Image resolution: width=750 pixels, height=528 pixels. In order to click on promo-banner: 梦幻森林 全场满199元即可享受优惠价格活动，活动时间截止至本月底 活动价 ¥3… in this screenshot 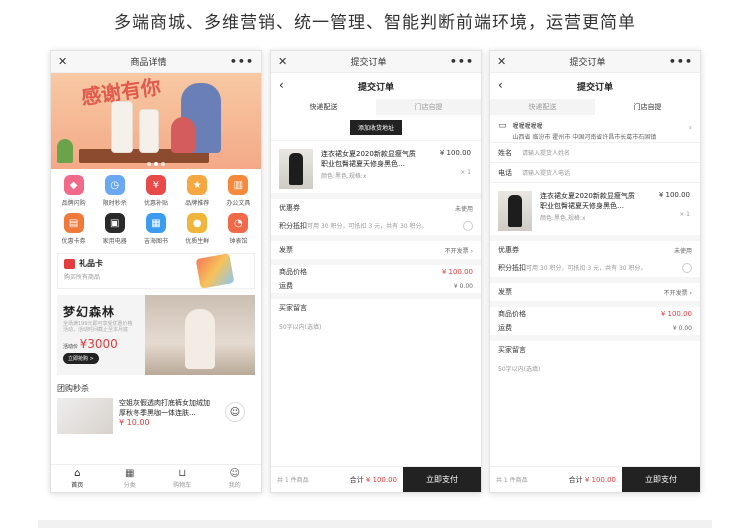, I will do `click(156, 335)`.